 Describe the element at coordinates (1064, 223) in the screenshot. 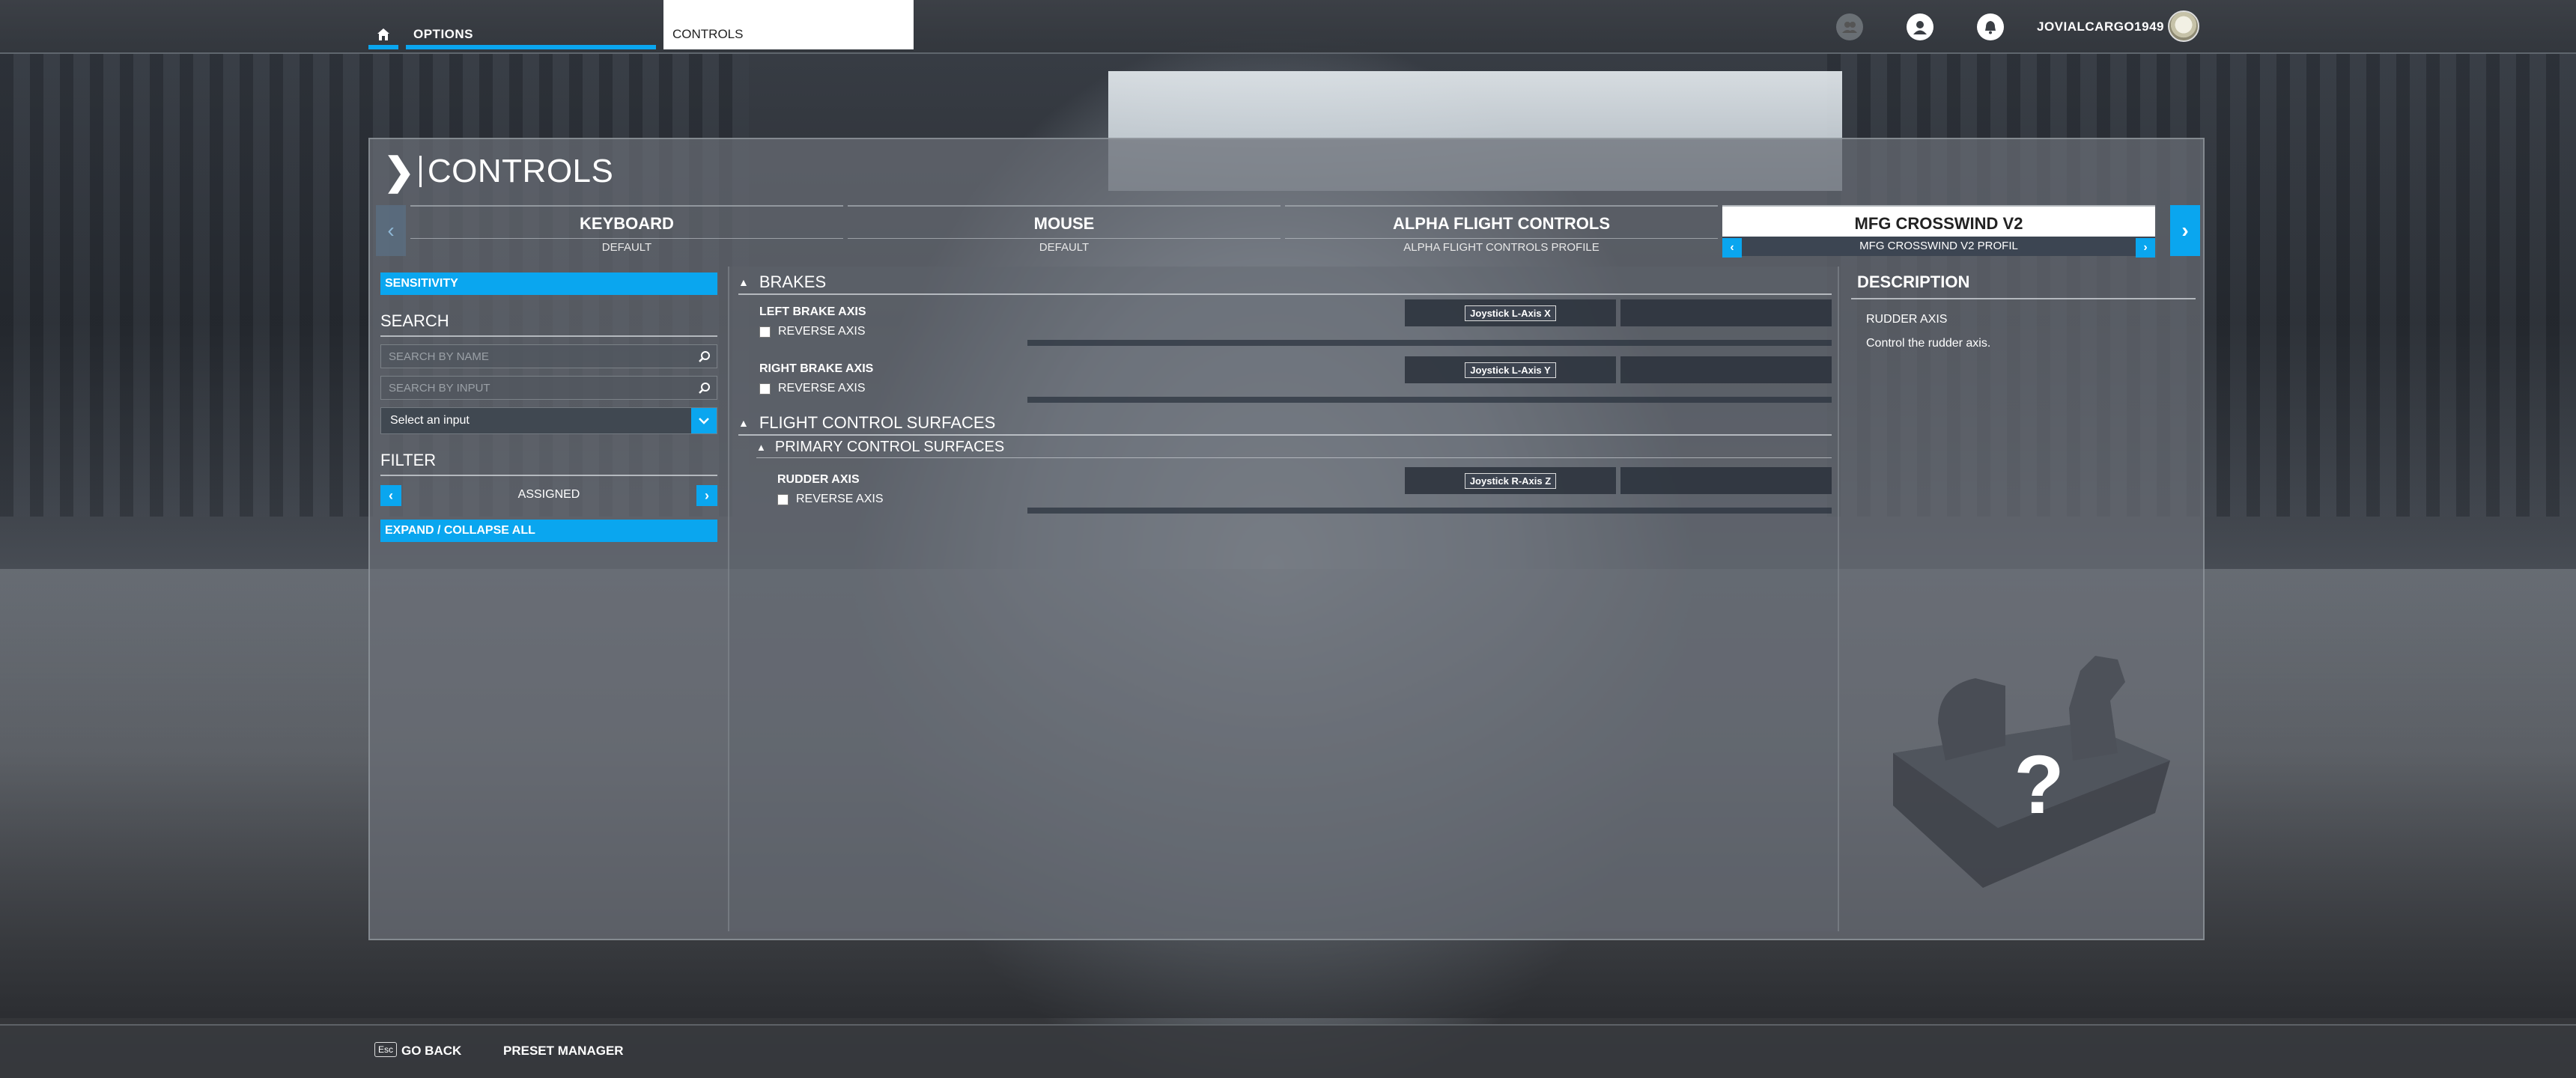

I see `device-name: MOUSE` at that location.